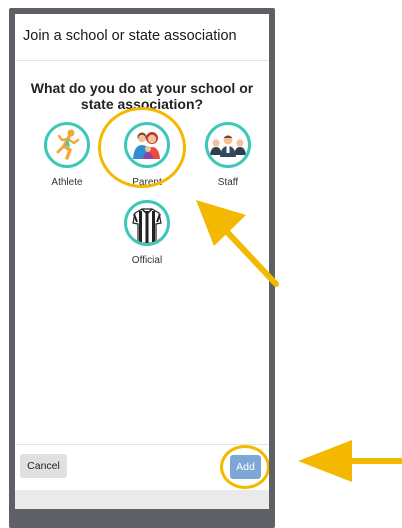 The width and height of the screenshot is (402, 528). What do you see at coordinates (67, 182) in the screenshot?
I see `role-label-athlete: Athlete` at bounding box center [67, 182].